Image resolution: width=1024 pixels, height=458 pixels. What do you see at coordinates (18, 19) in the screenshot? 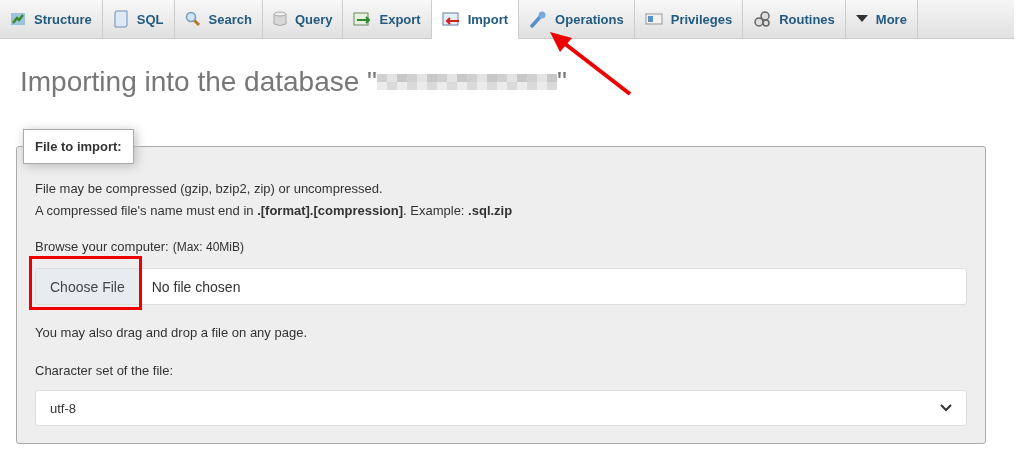
I see `table-structure-icon` at bounding box center [18, 19].